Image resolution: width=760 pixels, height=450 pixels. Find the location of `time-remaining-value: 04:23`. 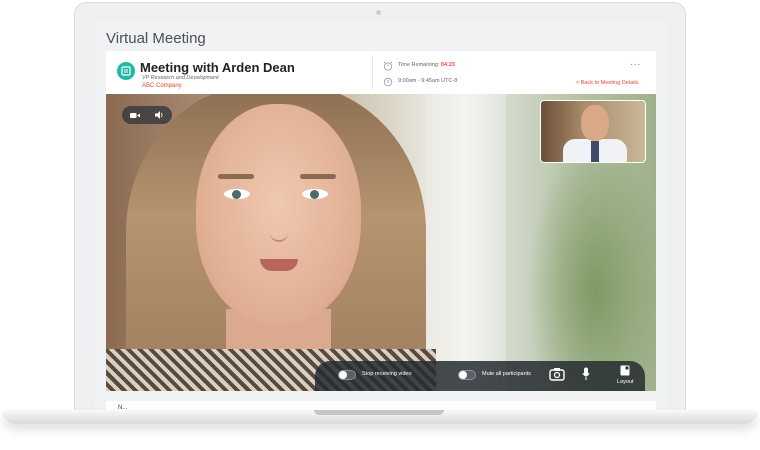

time-remaining-value: 04:23 is located at coordinates (447, 65).